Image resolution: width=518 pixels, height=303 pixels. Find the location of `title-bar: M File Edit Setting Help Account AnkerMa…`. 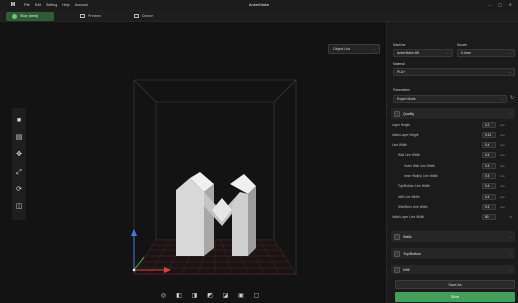

title-bar: M File Edit Setting Help Account AnkerMa… is located at coordinates (259, 5).